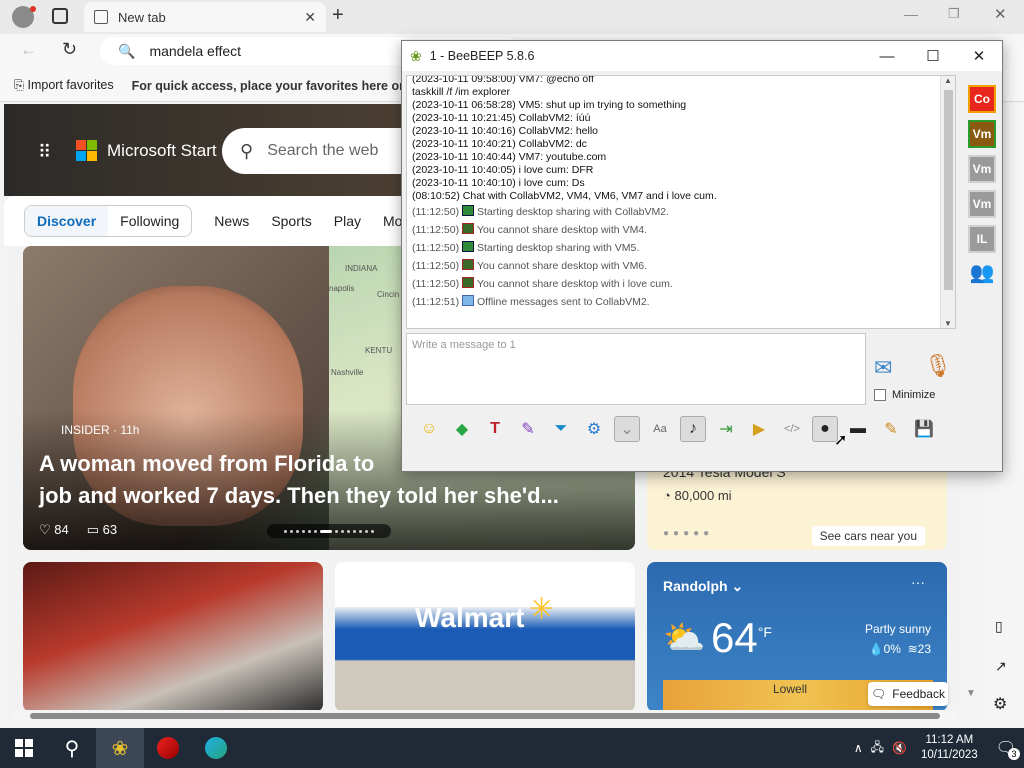 The image size is (1024, 768). Describe the element at coordinates (120, 748) in the screenshot. I see `taskbar-beebeep: ❀` at that location.